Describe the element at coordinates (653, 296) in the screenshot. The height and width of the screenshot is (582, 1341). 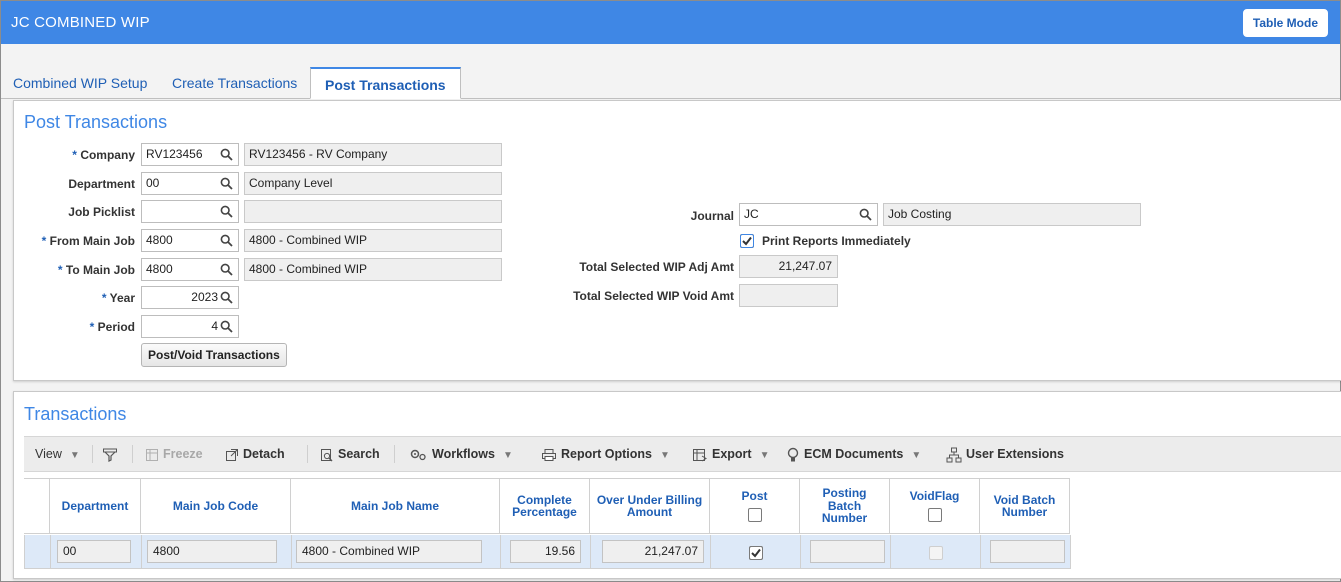
I see `total-void-label: Total Selected WIP Void Amt` at that location.